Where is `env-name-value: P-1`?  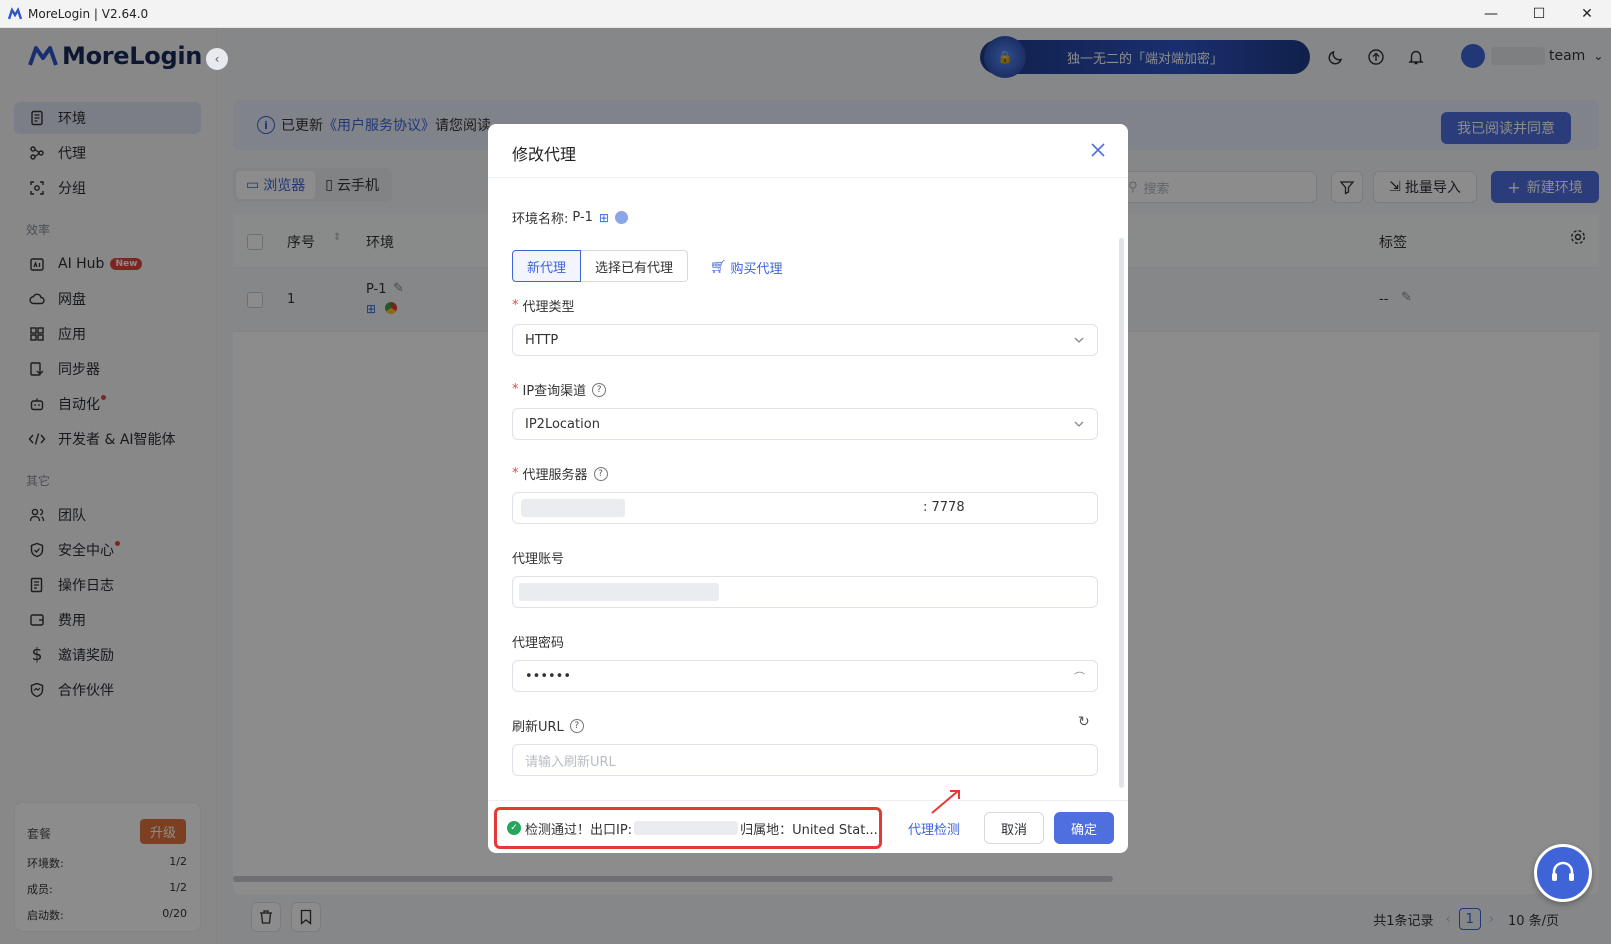 env-name-value: P-1 is located at coordinates (582, 217).